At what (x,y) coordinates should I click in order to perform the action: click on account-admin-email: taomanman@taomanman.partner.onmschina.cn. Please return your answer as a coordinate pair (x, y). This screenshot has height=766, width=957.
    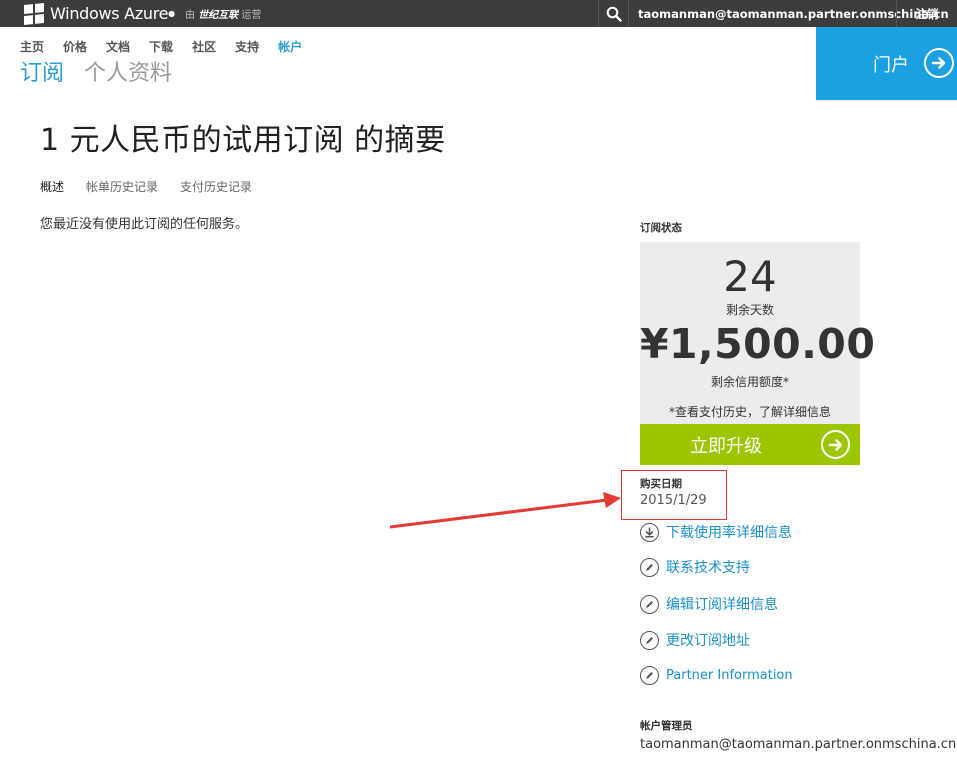
    Looking at the image, I should click on (798, 744).